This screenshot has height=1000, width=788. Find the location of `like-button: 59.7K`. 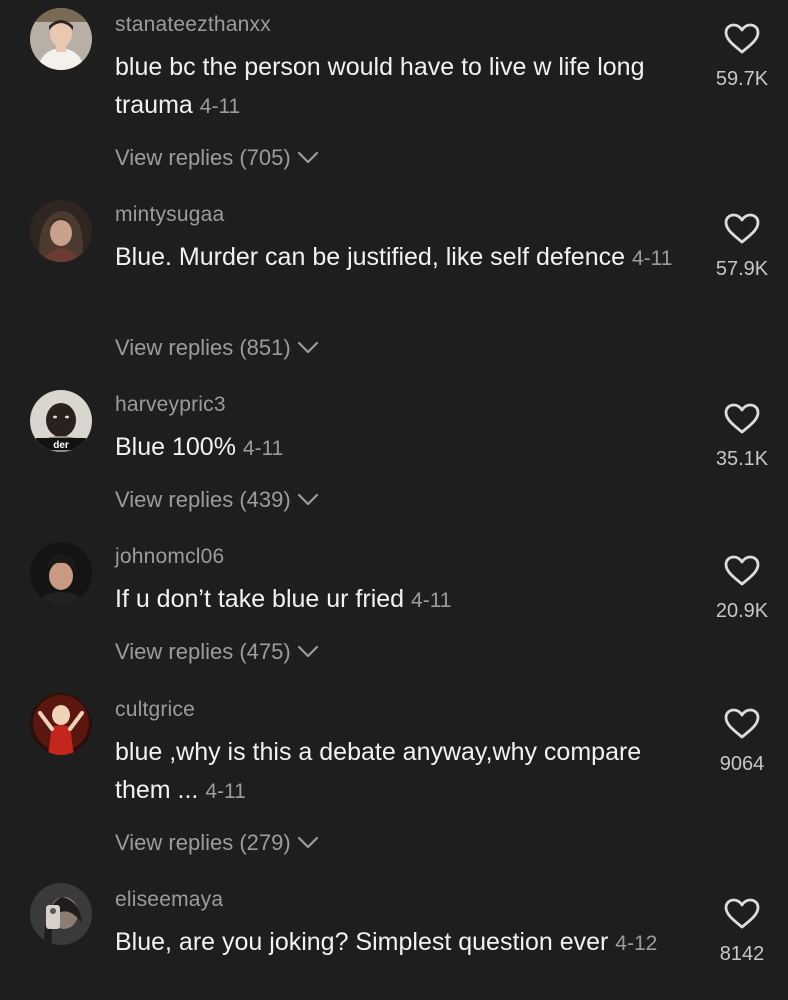

like-button: 59.7K is located at coordinates (742, 57).